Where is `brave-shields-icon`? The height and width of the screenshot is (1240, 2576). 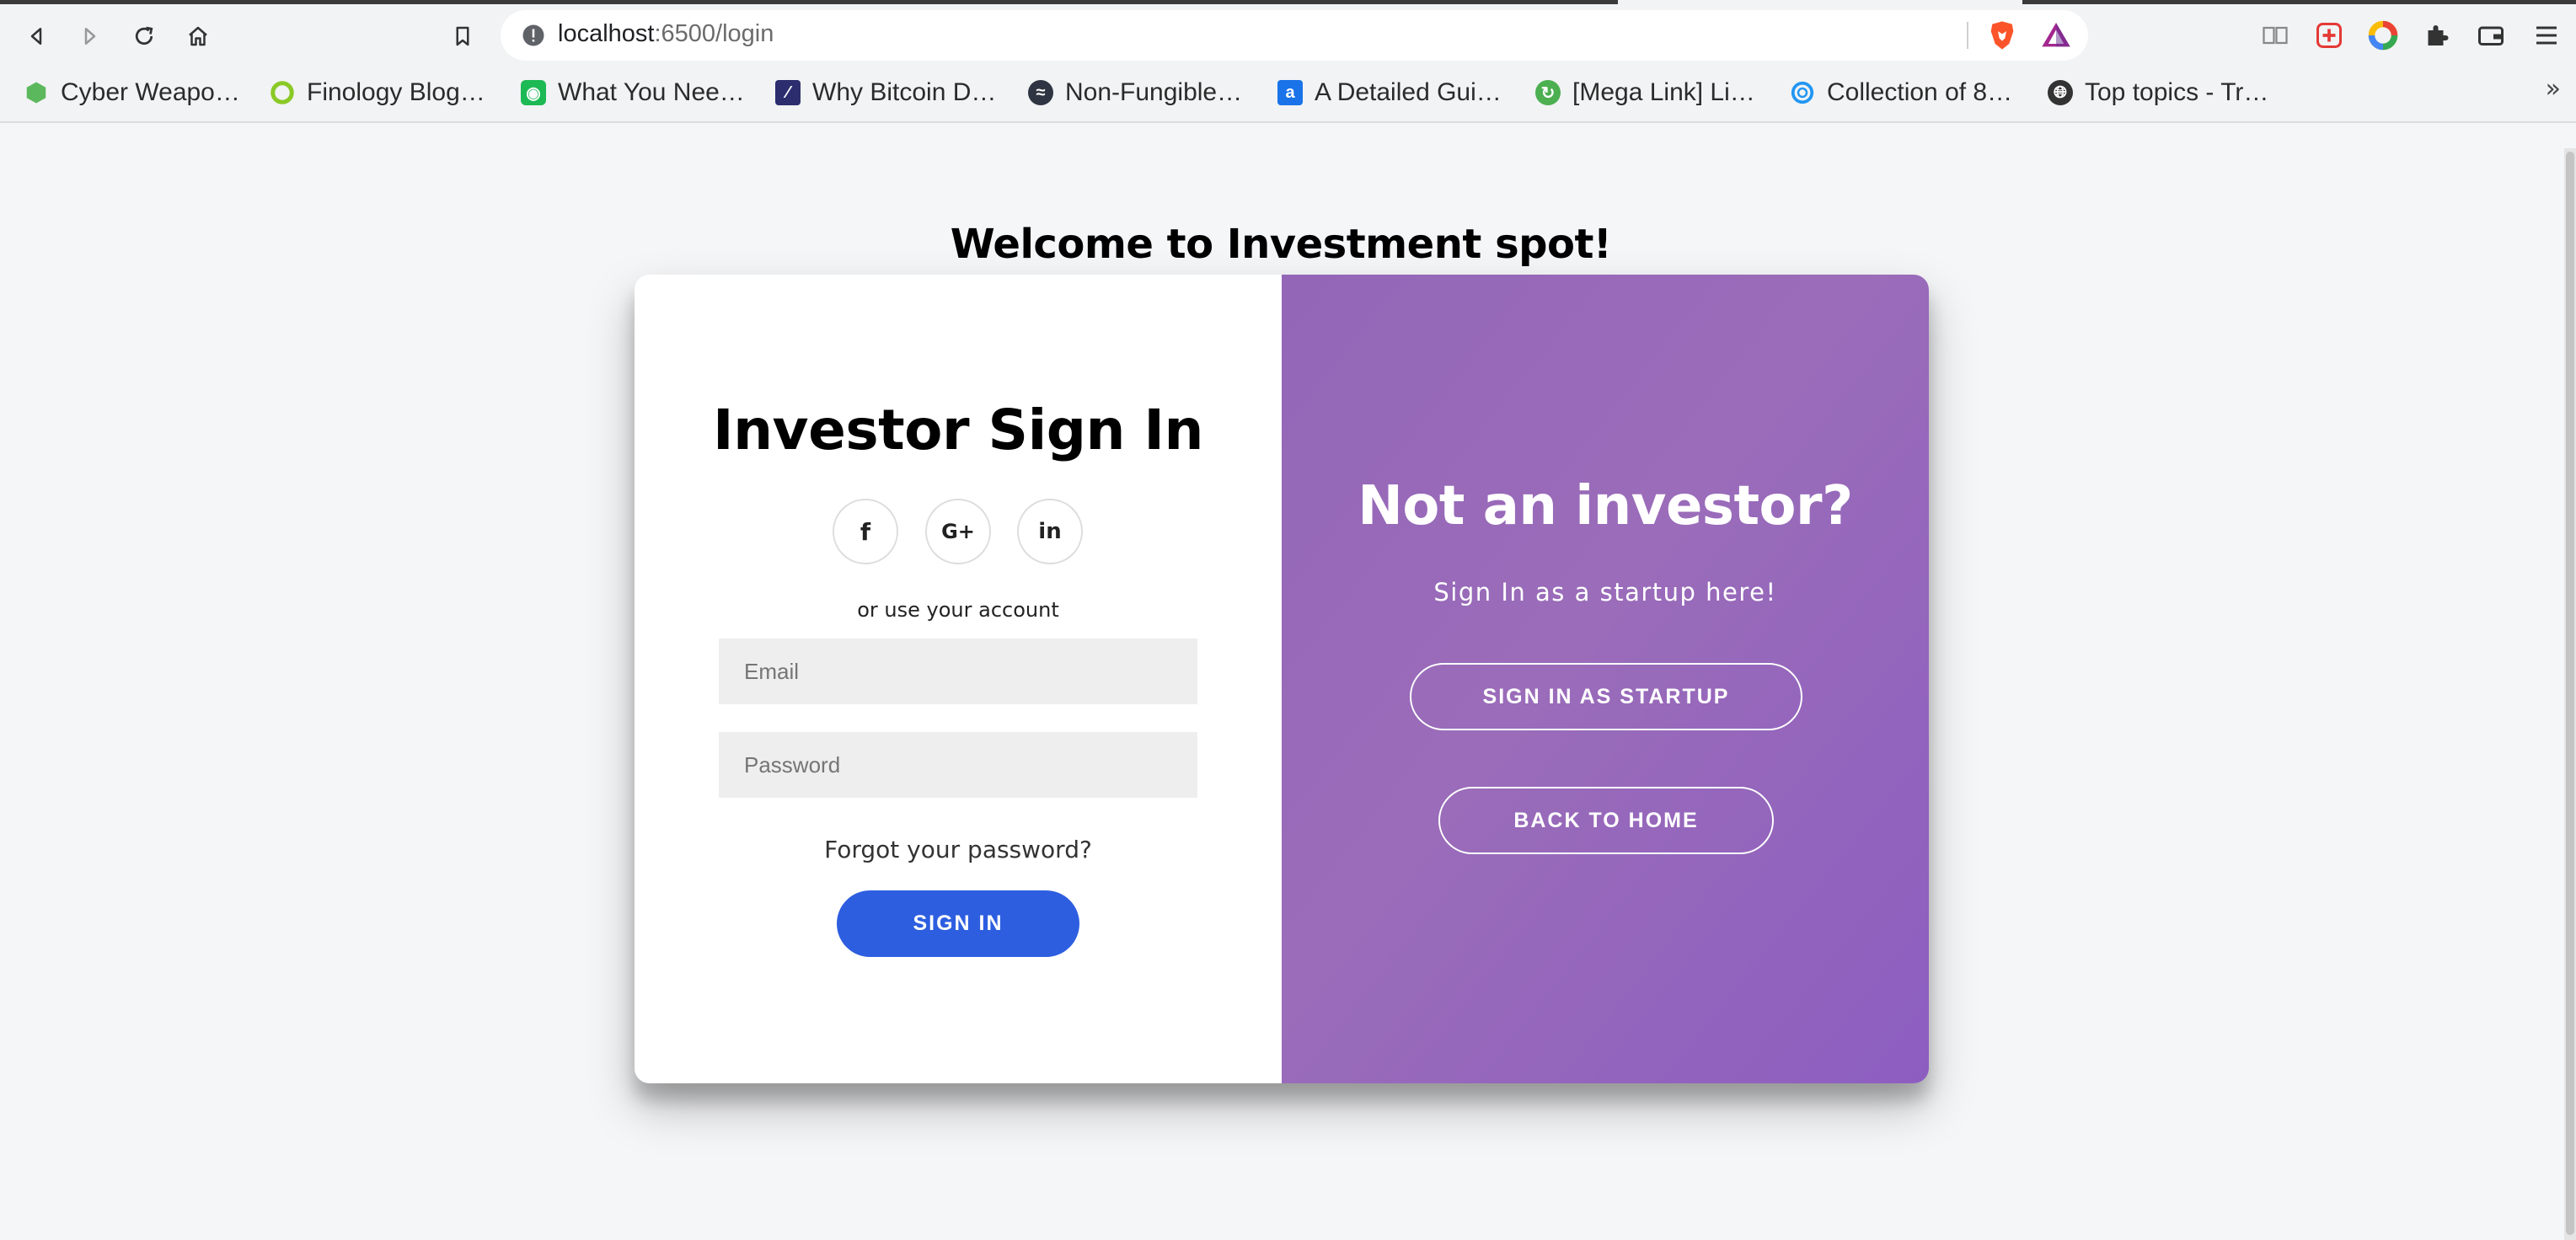
brave-shields-icon is located at coordinates (2002, 35).